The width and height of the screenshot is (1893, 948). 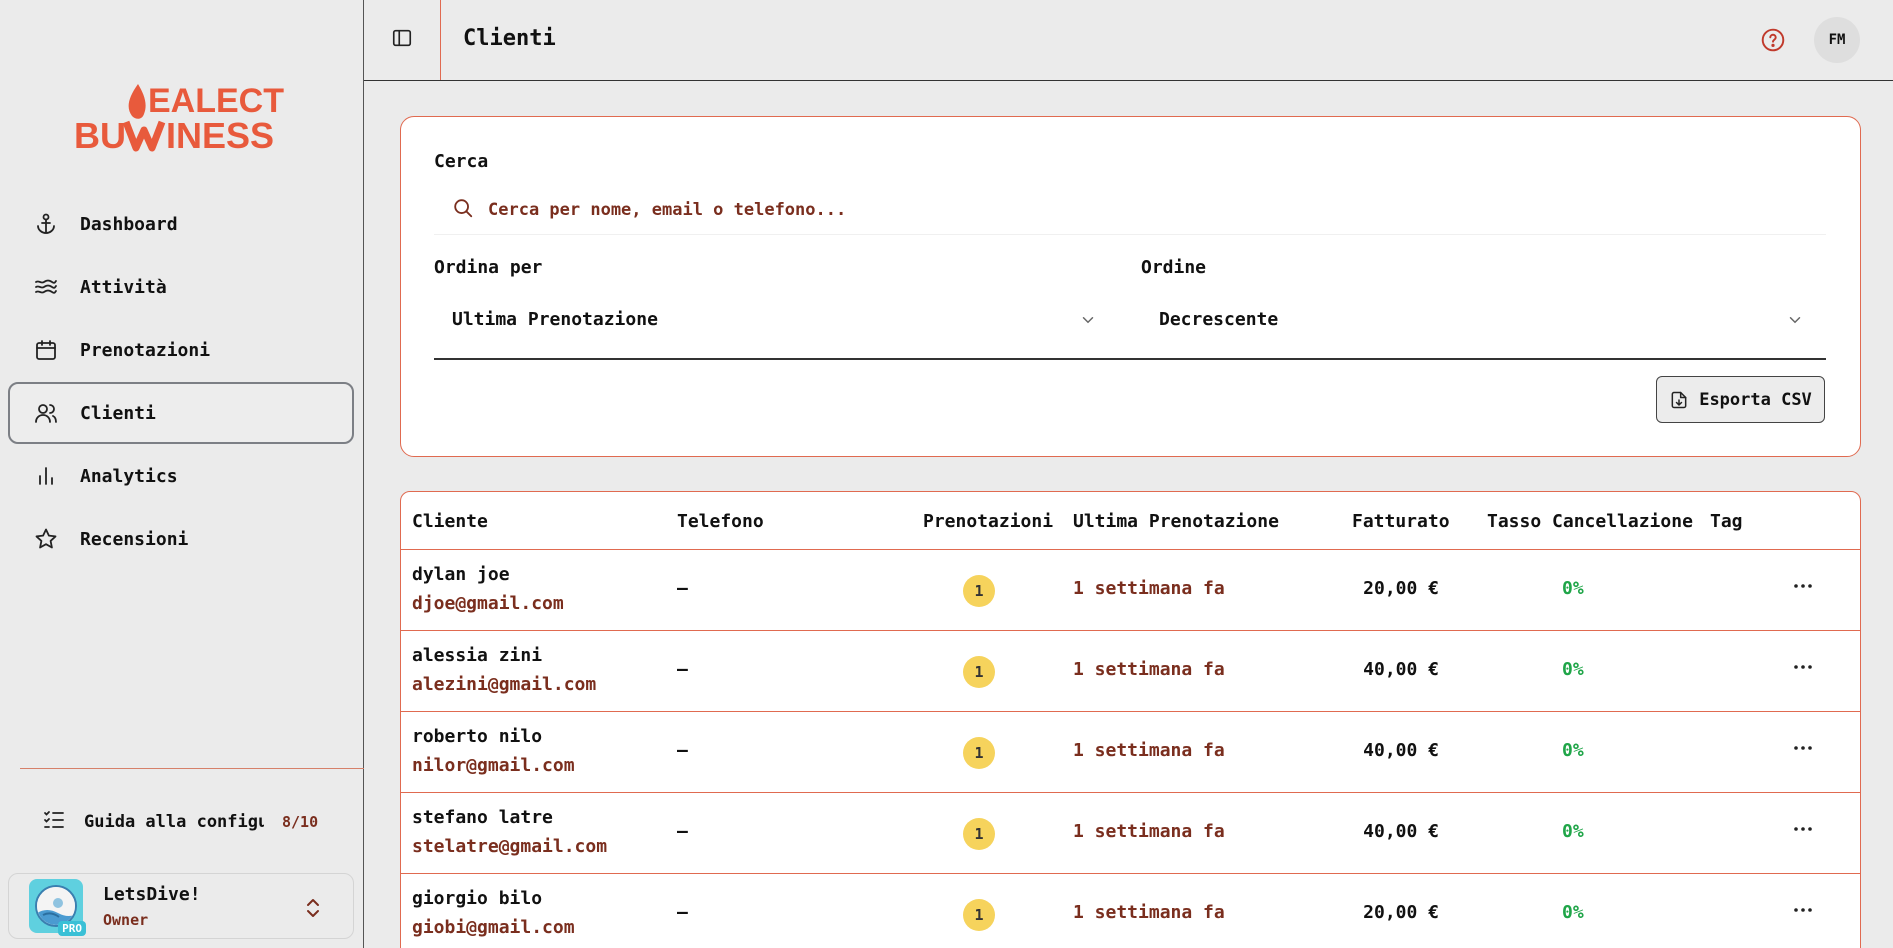 I want to click on order-label: Ordine, so click(x=1174, y=267).